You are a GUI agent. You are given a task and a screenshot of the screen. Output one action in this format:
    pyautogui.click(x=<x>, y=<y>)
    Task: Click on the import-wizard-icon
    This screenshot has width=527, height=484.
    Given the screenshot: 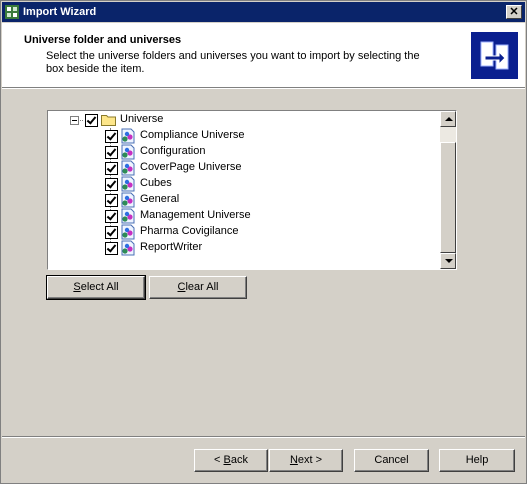 What is the action you would take?
    pyautogui.click(x=494, y=55)
    